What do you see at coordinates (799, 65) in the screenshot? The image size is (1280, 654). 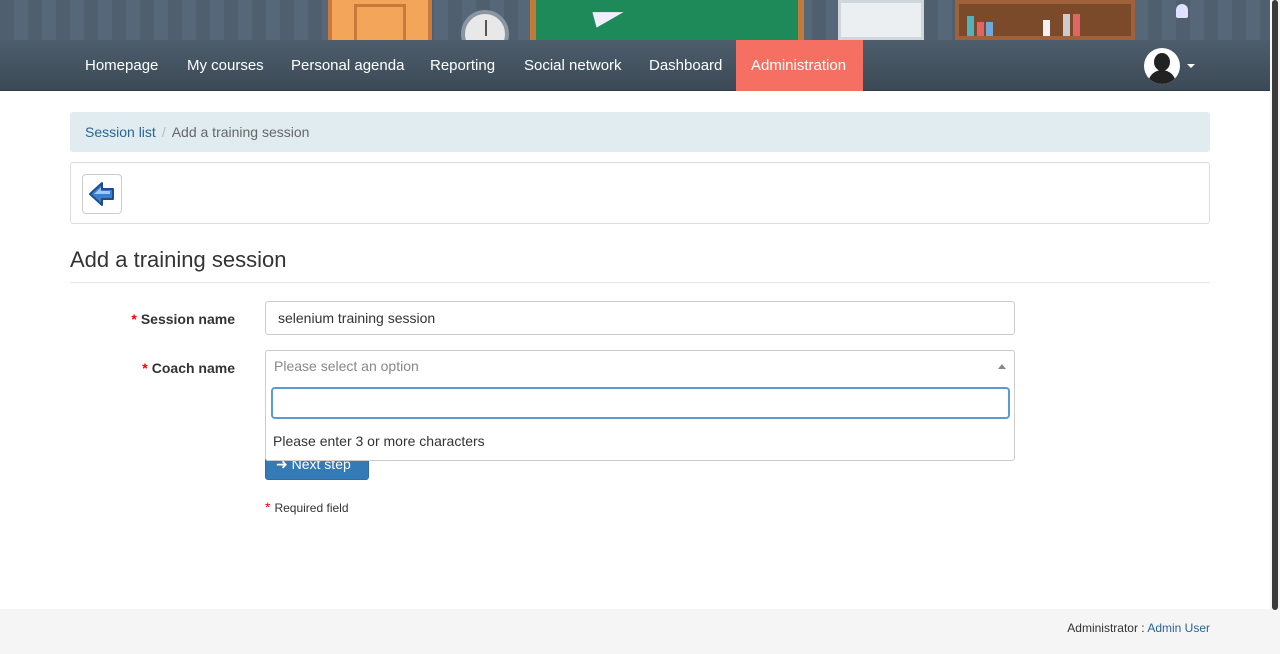 I see `nav-administration: Administration` at bounding box center [799, 65].